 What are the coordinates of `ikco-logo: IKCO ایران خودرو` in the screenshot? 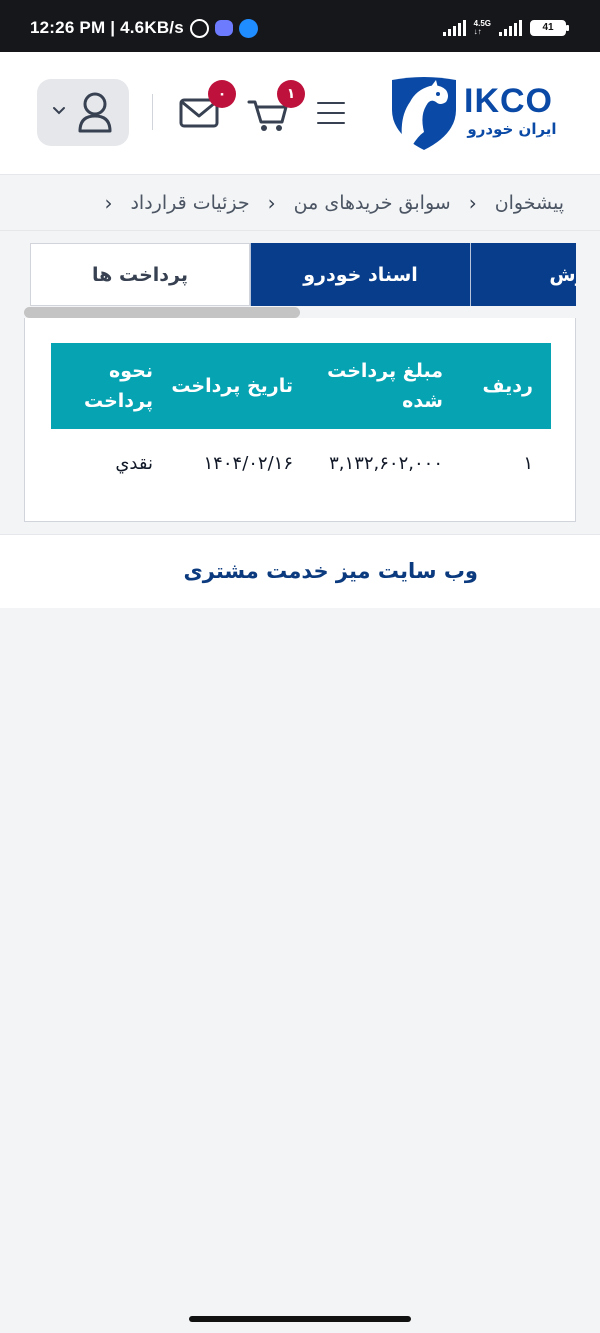 It's located at (475, 114).